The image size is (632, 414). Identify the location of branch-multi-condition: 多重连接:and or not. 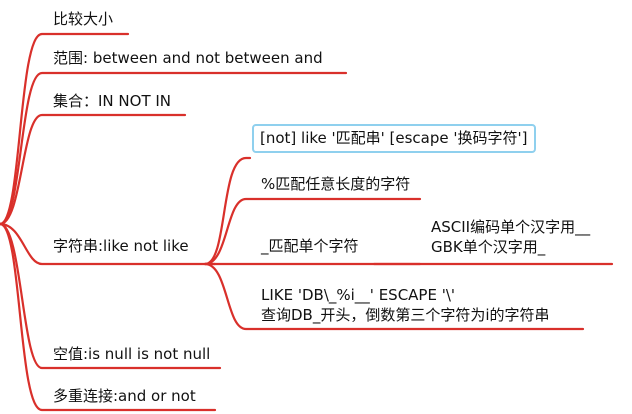
(124, 396).